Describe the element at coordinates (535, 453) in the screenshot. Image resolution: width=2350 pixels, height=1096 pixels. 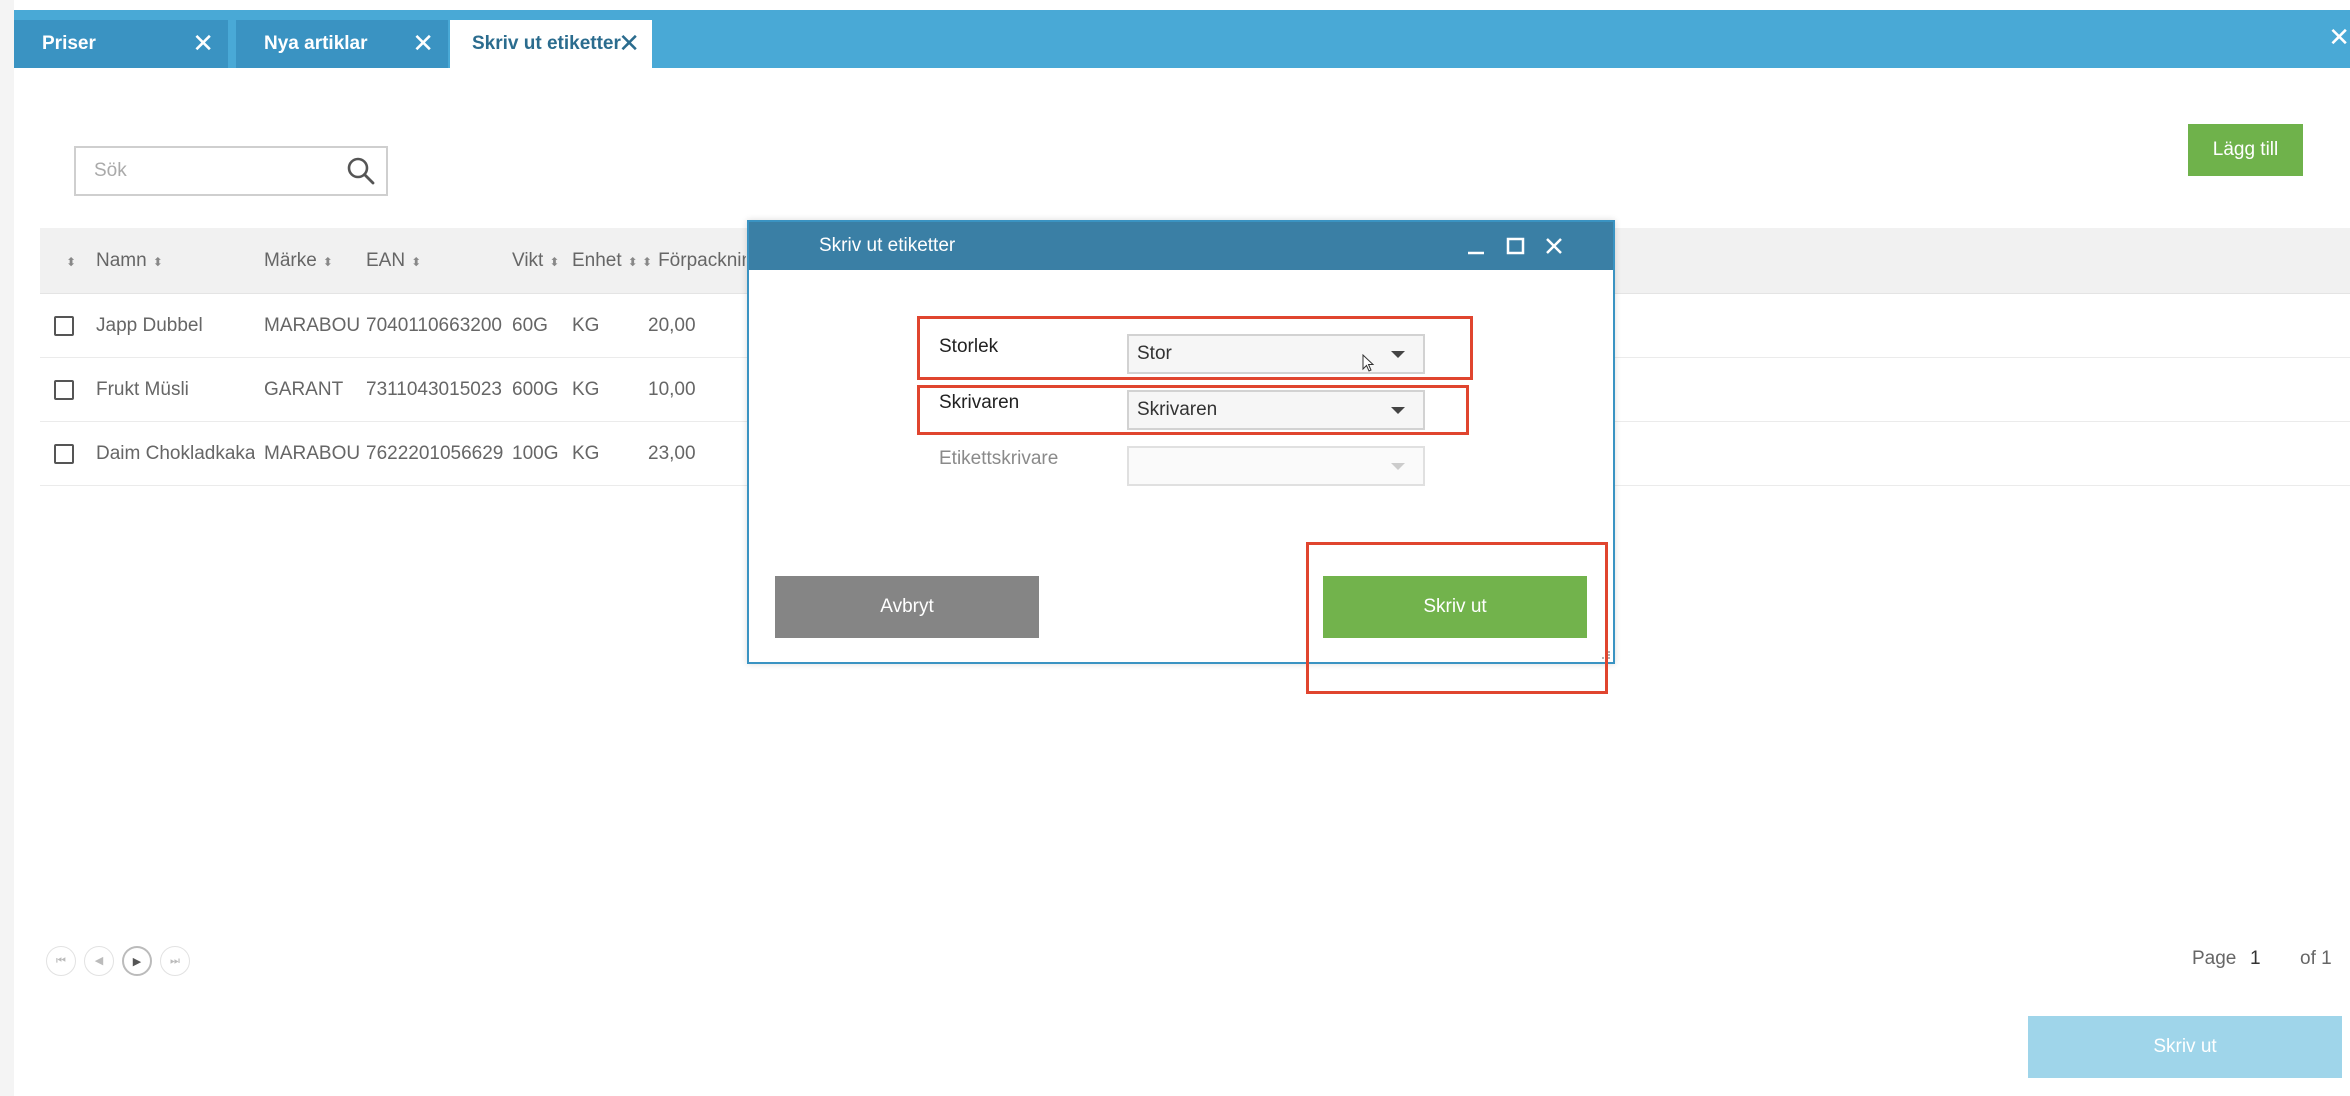
I see `cell-vikt: 100G` at that location.